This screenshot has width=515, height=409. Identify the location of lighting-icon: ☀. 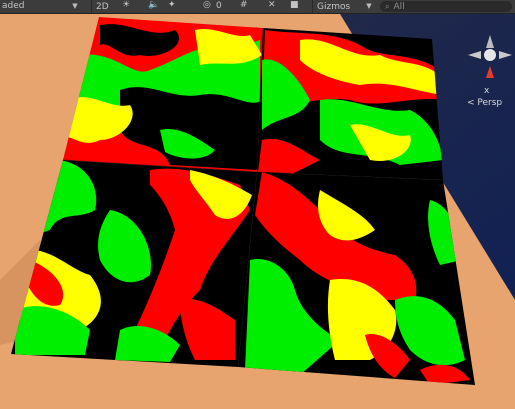
(126, 5).